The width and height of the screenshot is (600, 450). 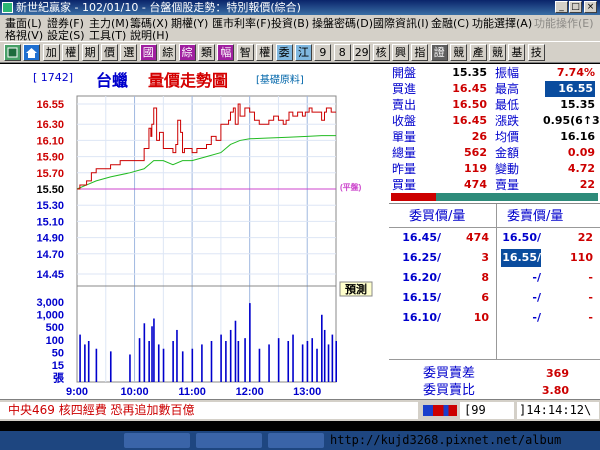 I want to click on toolbar-button: 產, so click(x=478, y=52).